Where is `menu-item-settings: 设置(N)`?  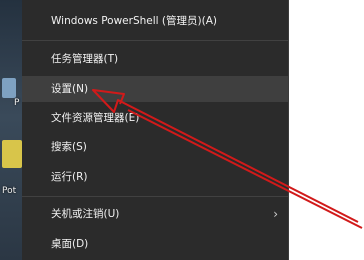 menu-item-settings: 设置(N) is located at coordinates (155, 89).